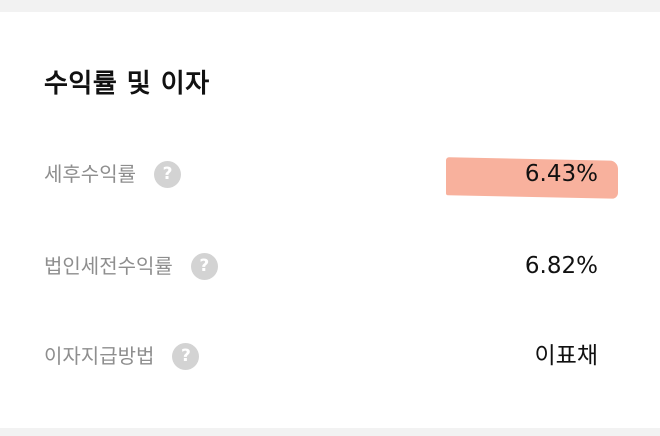 The height and width of the screenshot is (436, 660). I want to click on after-tax-yield-label: 세후수익률, so click(90, 174).